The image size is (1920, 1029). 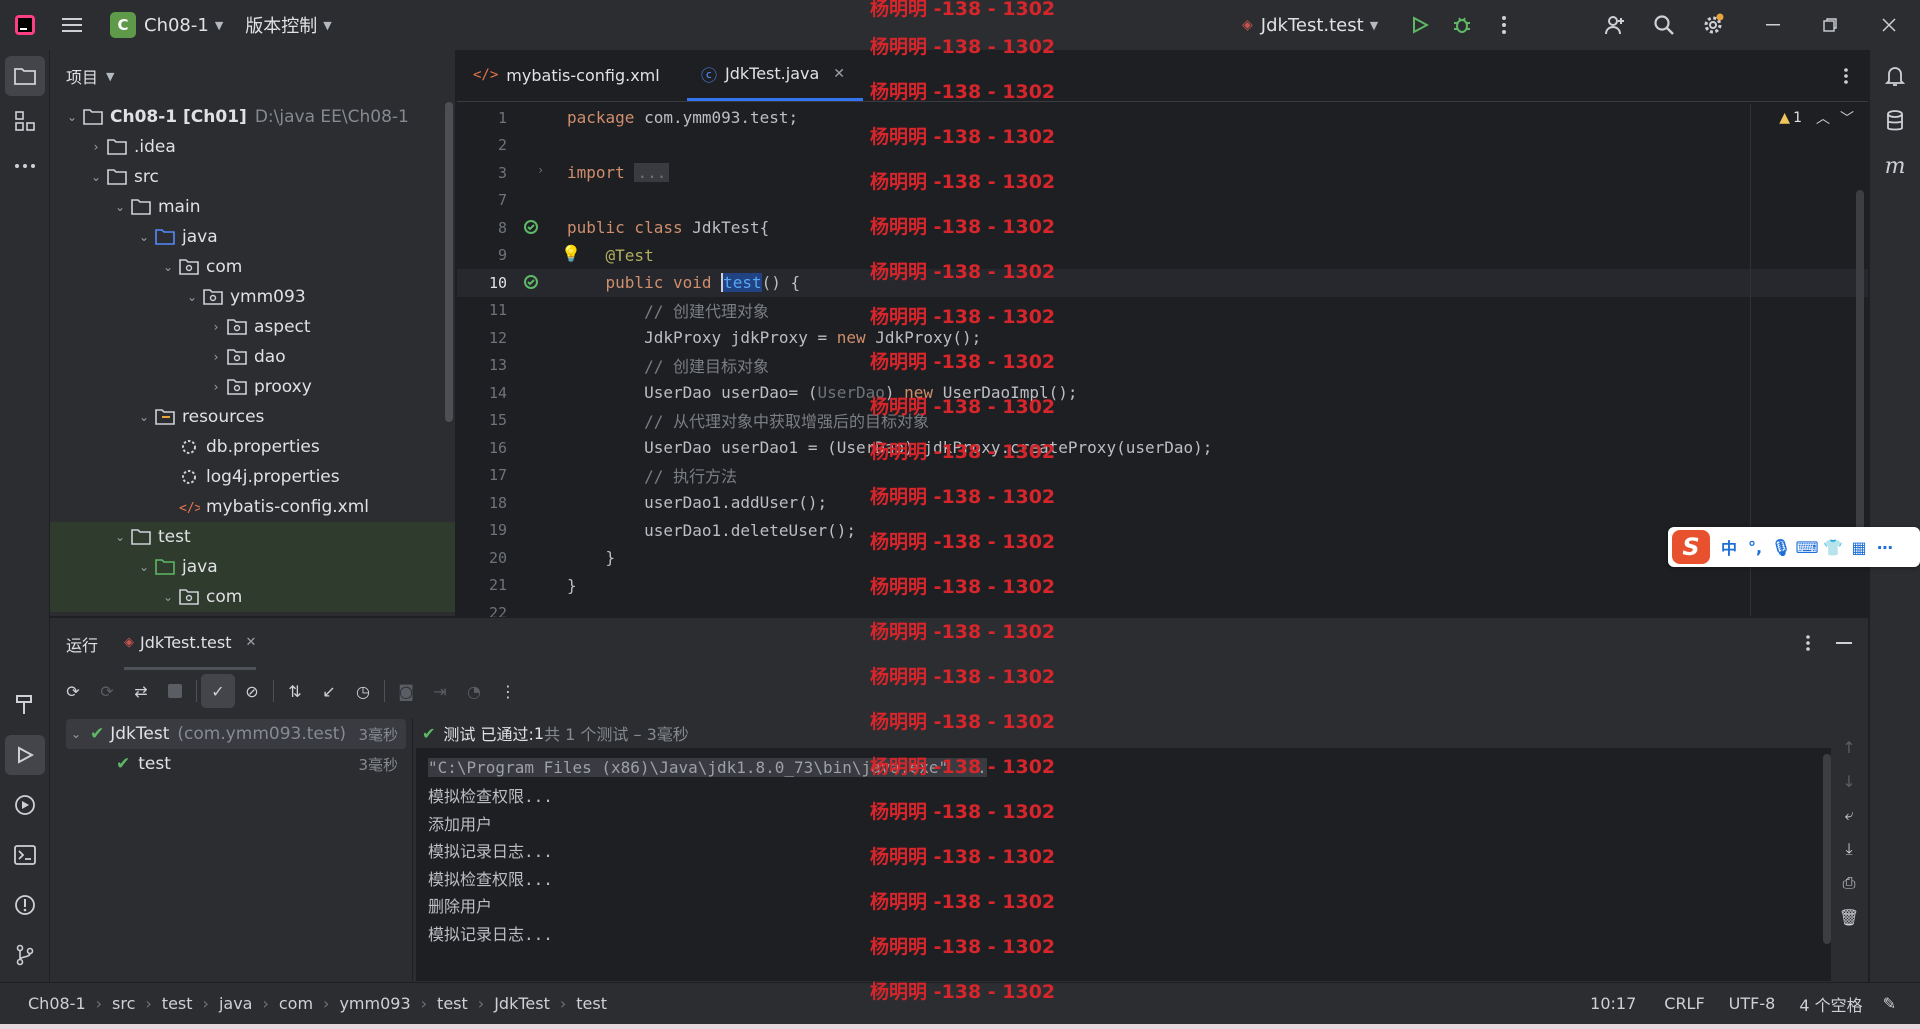 What do you see at coordinates (406, 691) in the screenshot?
I see `camera-icon: ◙` at bounding box center [406, 691].